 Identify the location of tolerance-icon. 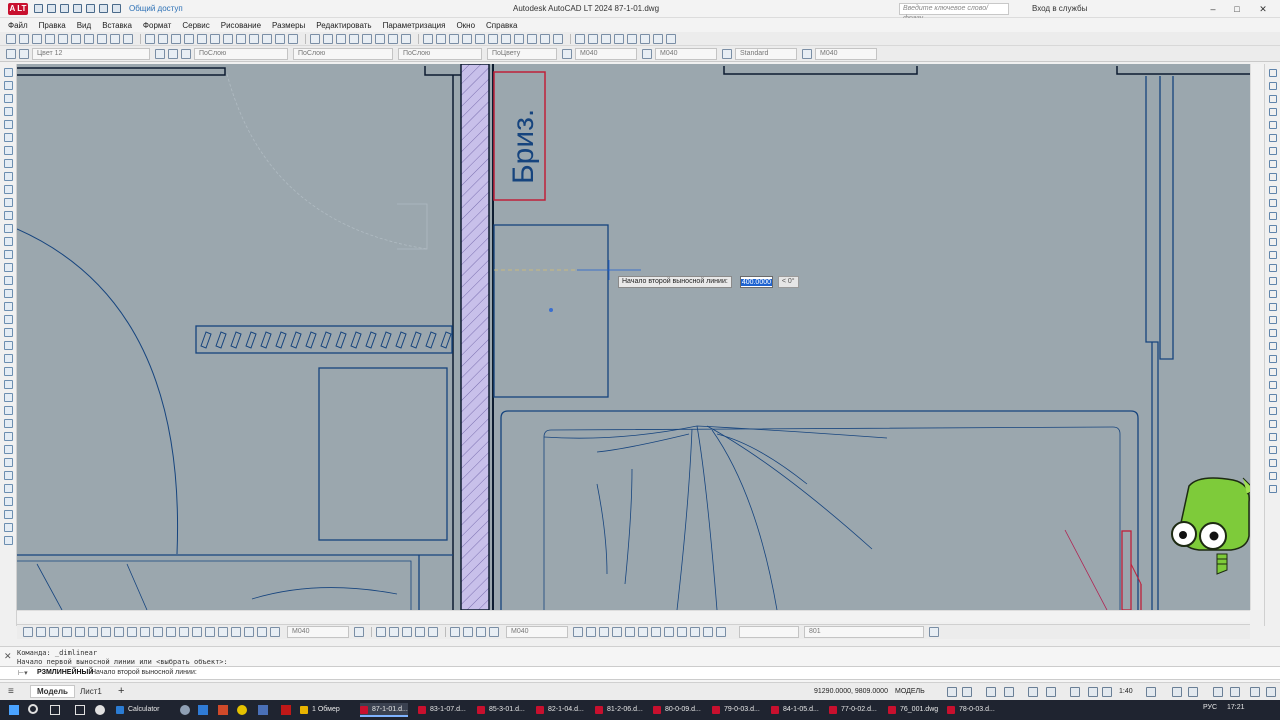
(197, 632).